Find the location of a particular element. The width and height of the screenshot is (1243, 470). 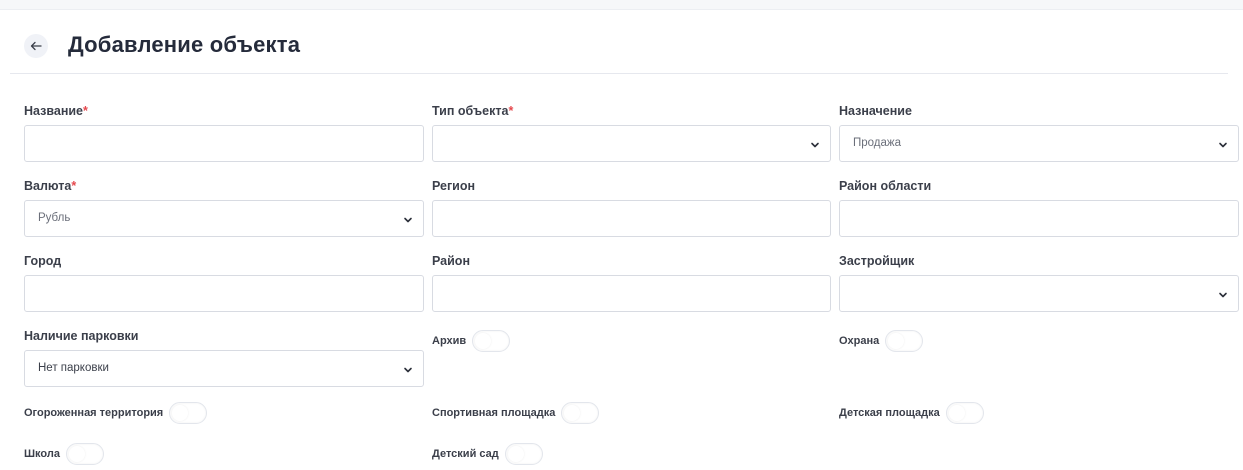

security-toggle is located at coordinates (904, 341).